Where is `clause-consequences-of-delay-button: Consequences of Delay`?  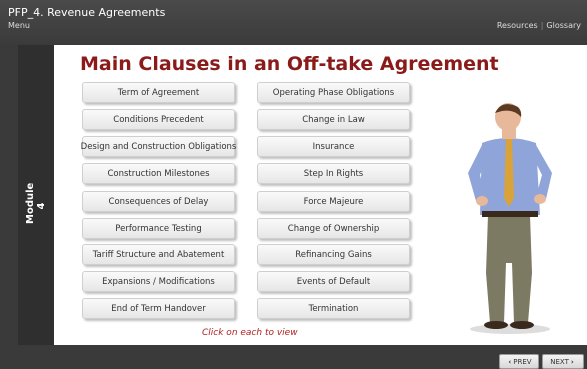
clause-consequences-of-delay-button: Consequences of Delay is located at coordinates (158, 201).